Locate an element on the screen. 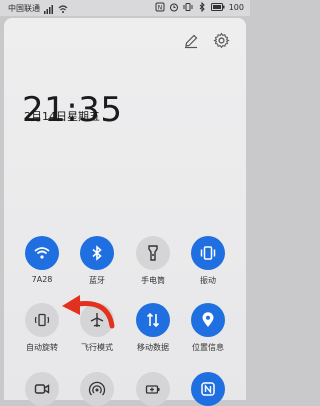 Image resolution: width=320 pixels, height=406 pixels. tile-screen-record is located at coordinates (42, 389).